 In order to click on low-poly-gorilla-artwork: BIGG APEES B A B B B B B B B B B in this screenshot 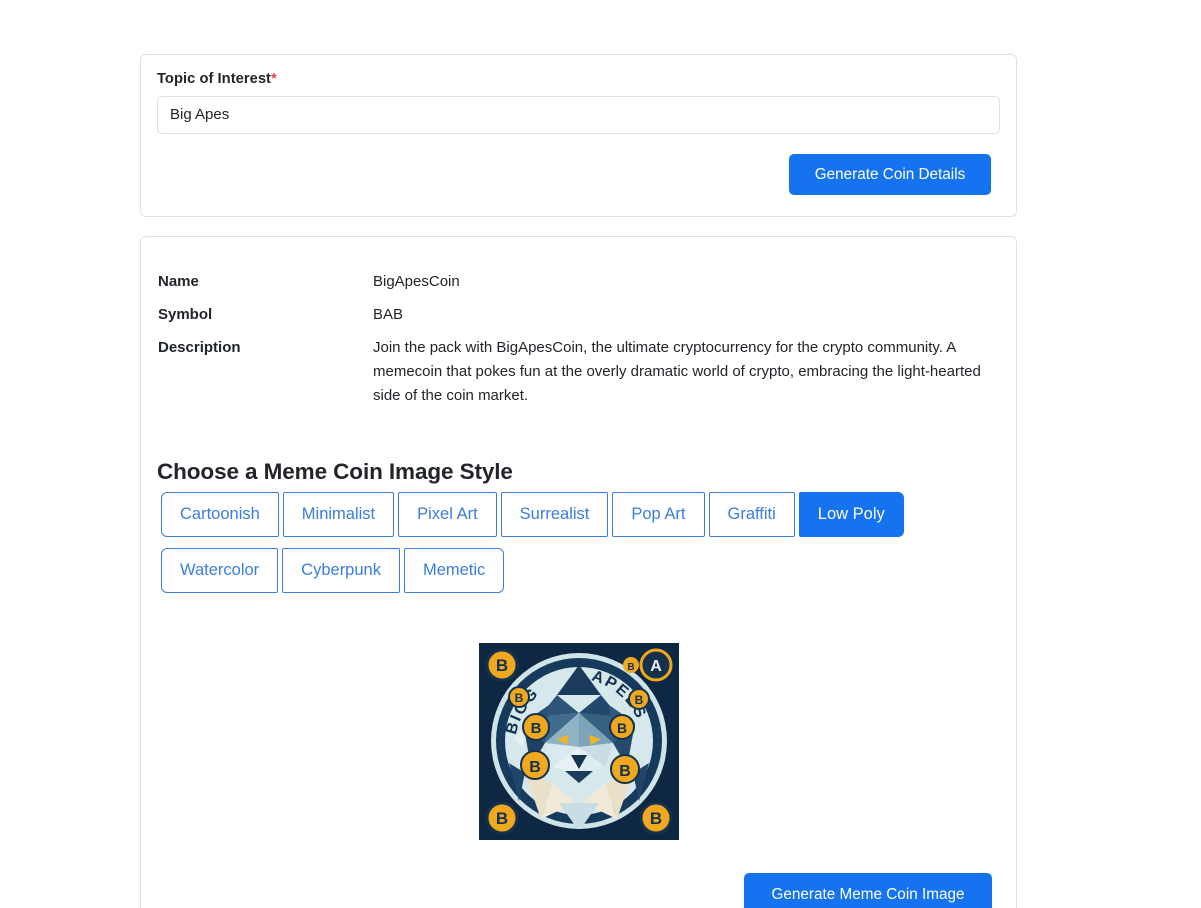, I will do `click(579, 741)`.